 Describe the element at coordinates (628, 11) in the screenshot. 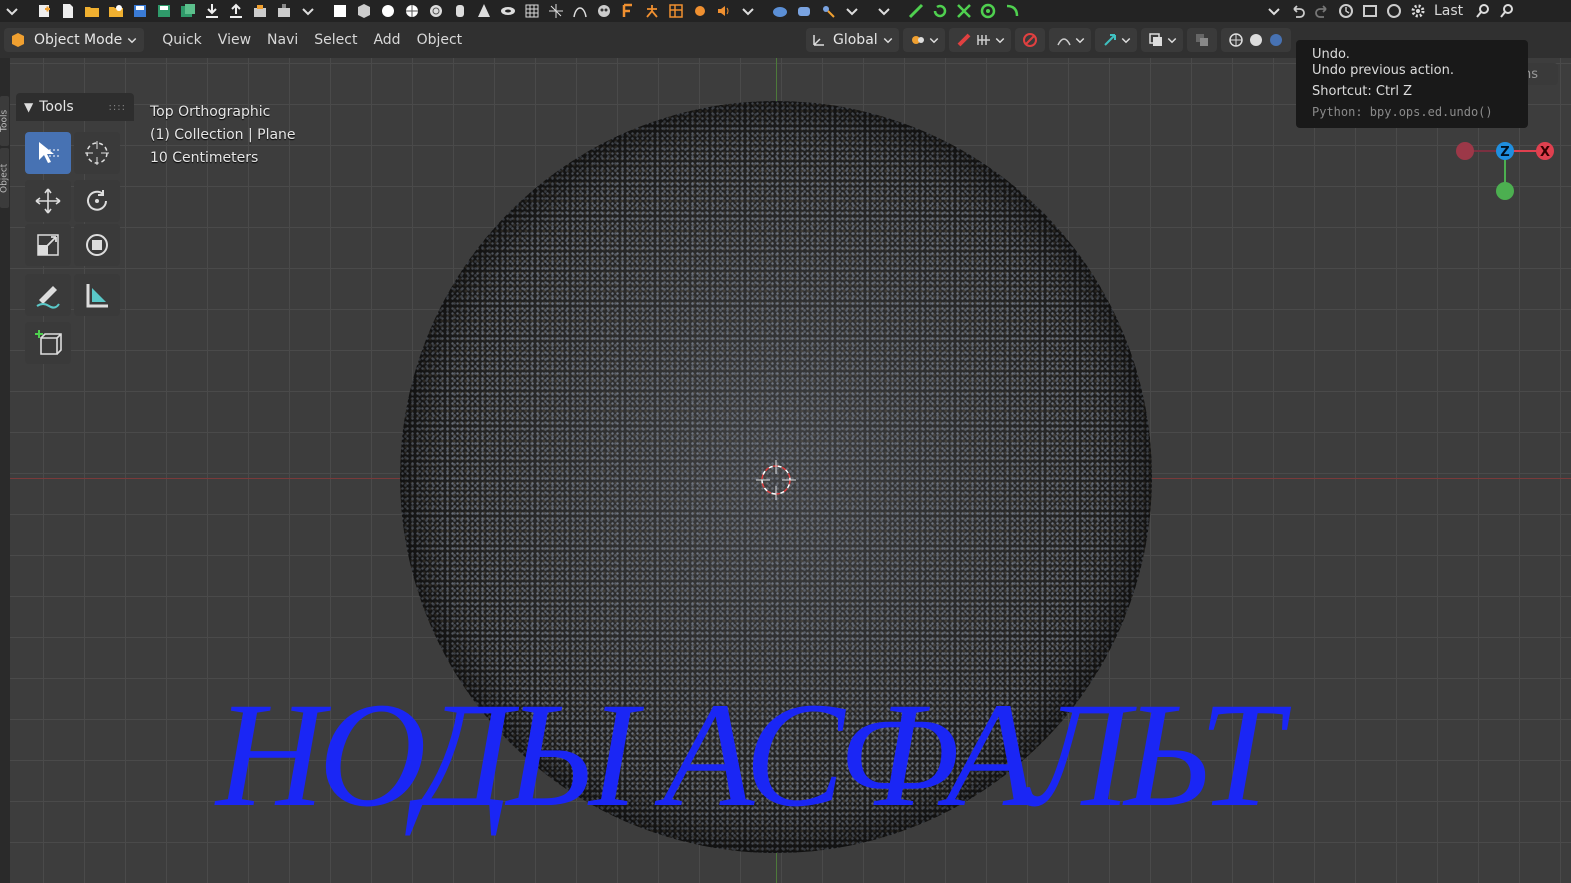

I see `text-f-icon` at that location.